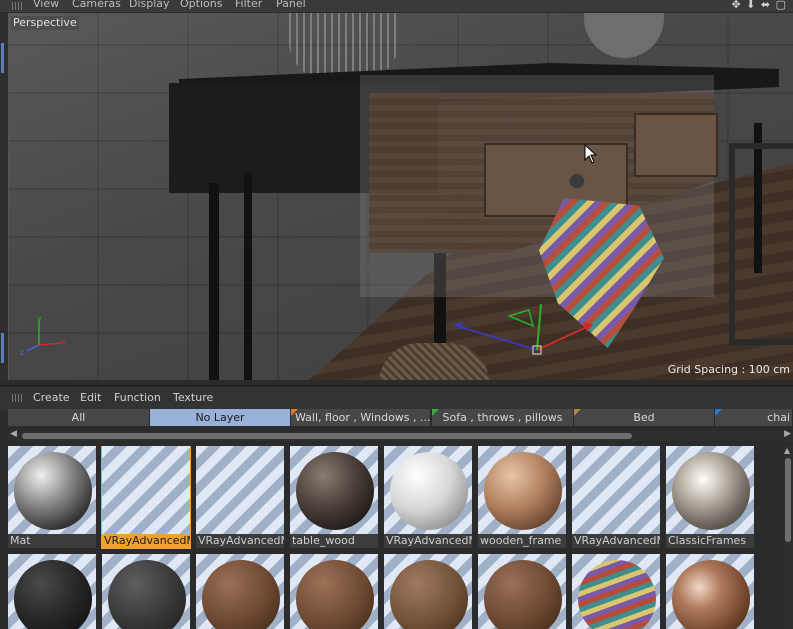 This screenshot has width=793, height=629. I want to click on material-swatch: Mat, so click(52, 497).